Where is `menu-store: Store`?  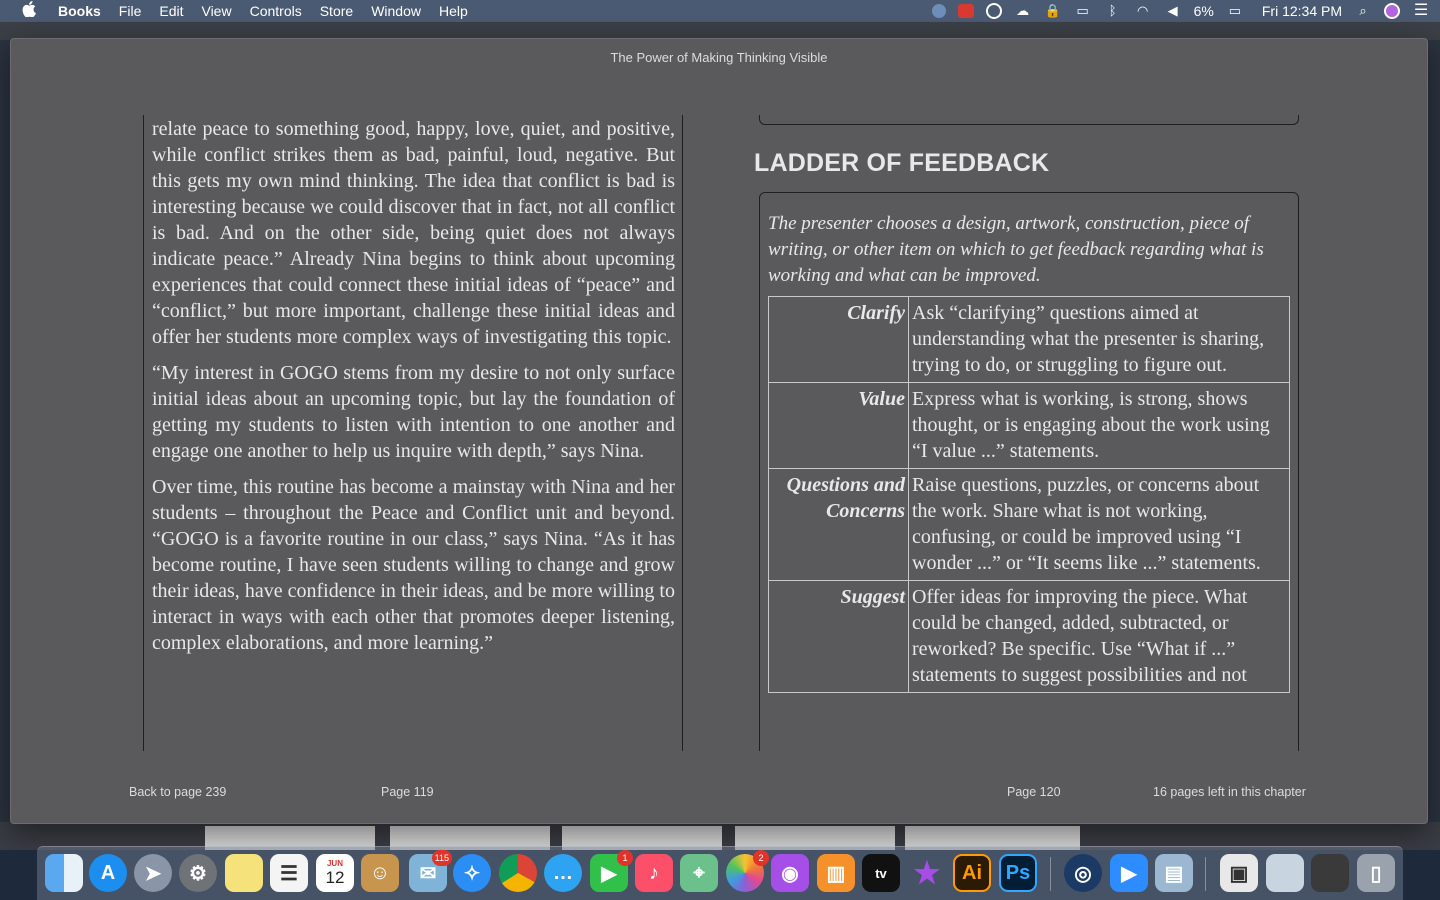 menu-store: Store is located at coordinates (336, 11).